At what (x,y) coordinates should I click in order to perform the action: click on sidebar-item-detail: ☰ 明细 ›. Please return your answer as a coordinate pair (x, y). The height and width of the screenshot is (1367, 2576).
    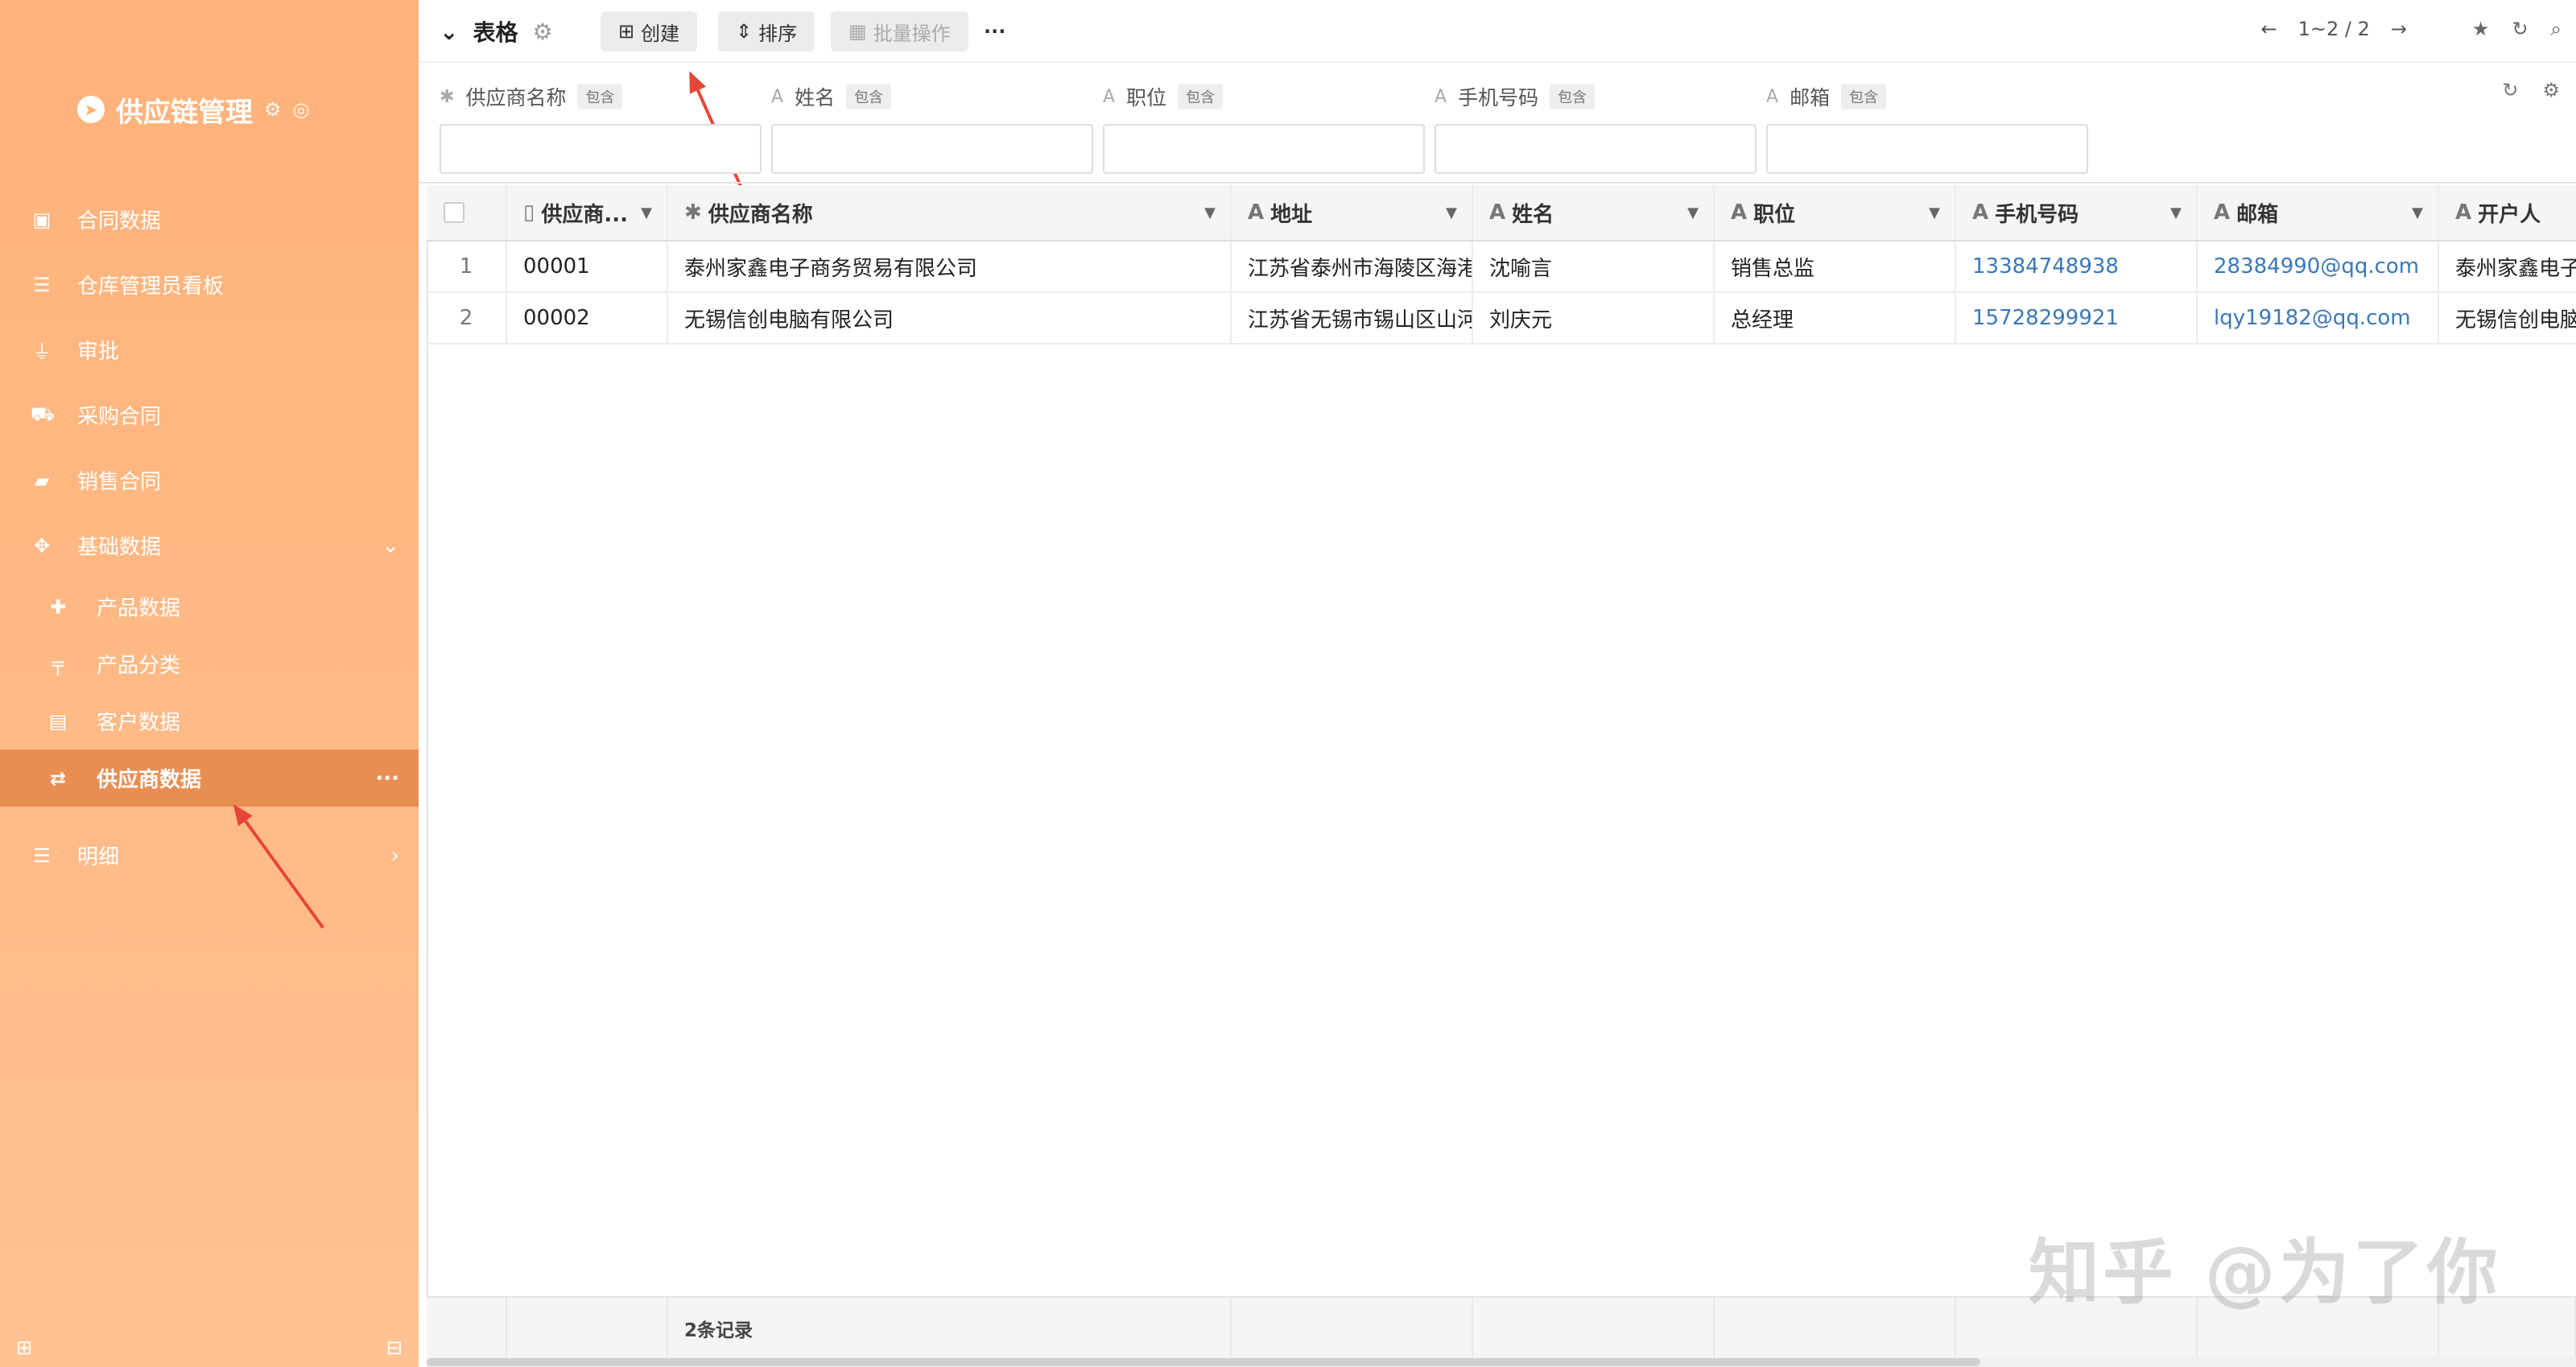
    Looking at the image, I should click on (209, 855).